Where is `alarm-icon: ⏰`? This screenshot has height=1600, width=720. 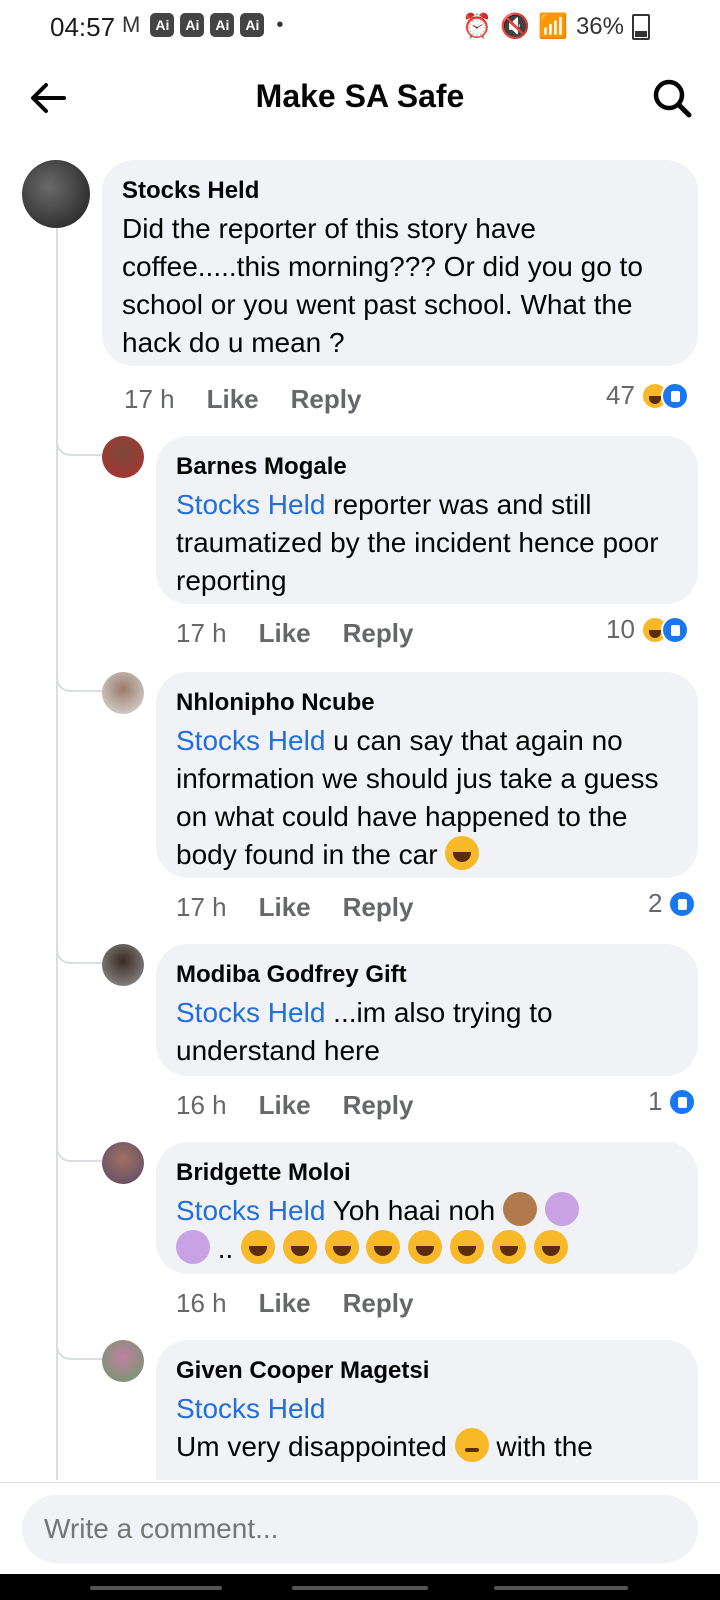
alarm-icon: ⏰ is located at coordinates (477, 26).